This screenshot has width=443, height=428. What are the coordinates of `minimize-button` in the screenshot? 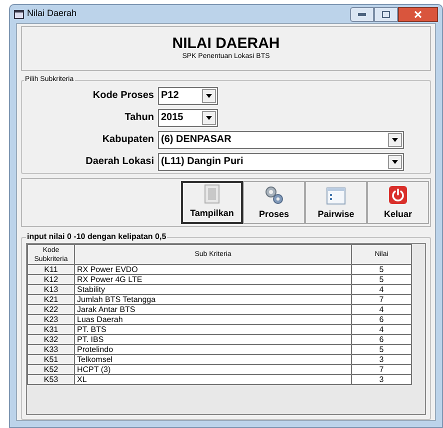 It's located at (362, 14).